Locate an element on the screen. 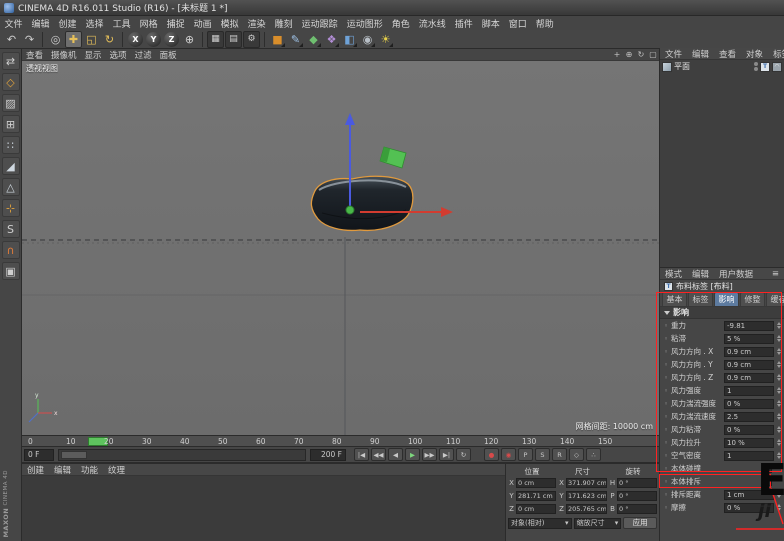 Image resolution: width=784 pixels, height=541 pixels. object-manager-menu-item: 文件 is located at coordinates (673, 54).